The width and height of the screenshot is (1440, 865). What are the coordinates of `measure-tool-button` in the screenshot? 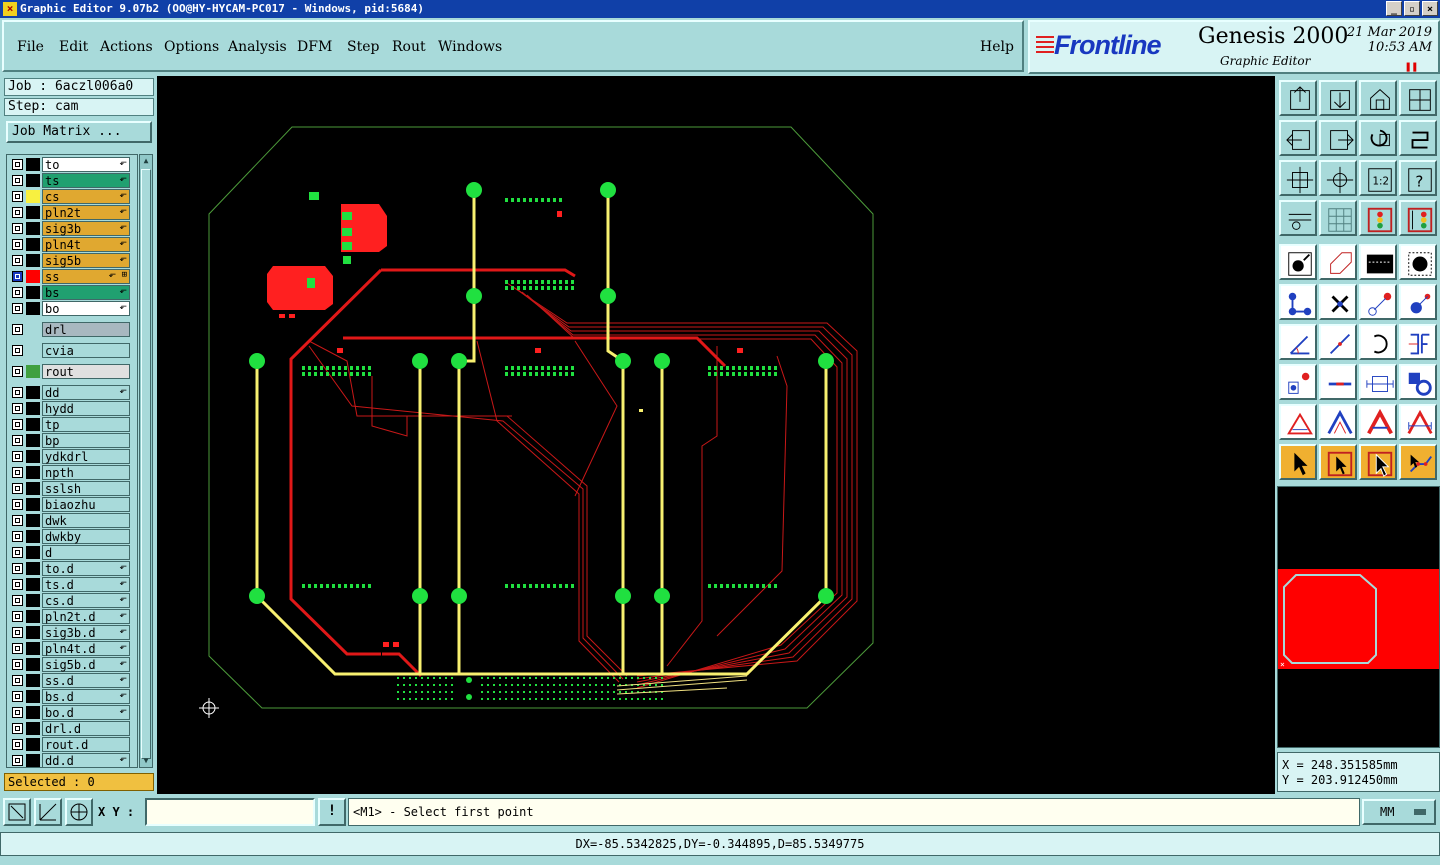 It's located at (1298, 218).